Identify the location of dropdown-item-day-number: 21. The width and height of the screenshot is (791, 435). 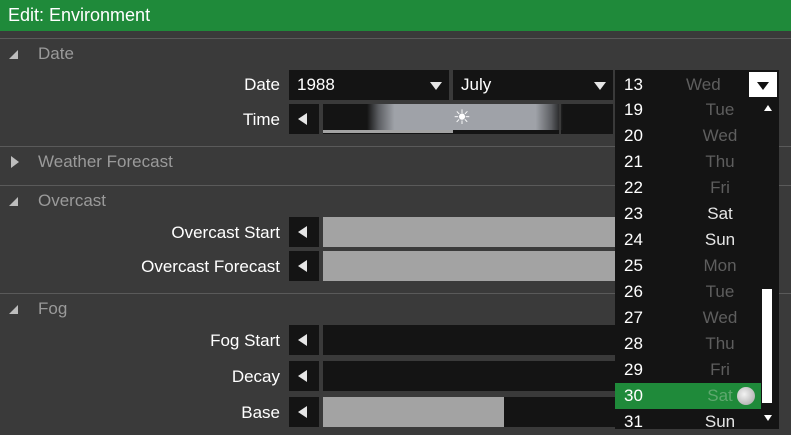
(633, 161).